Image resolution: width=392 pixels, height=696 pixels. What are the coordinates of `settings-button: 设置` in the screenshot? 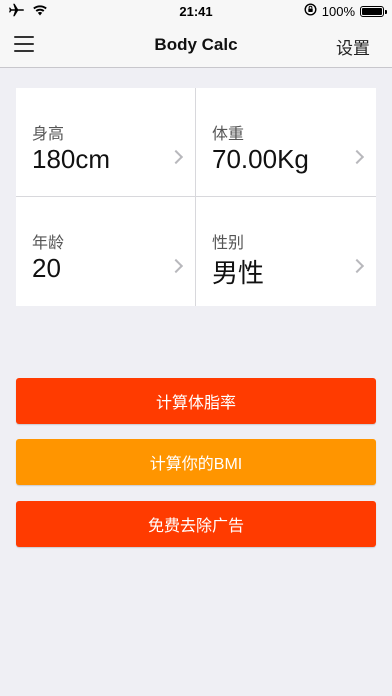 It's located at (353, 46).